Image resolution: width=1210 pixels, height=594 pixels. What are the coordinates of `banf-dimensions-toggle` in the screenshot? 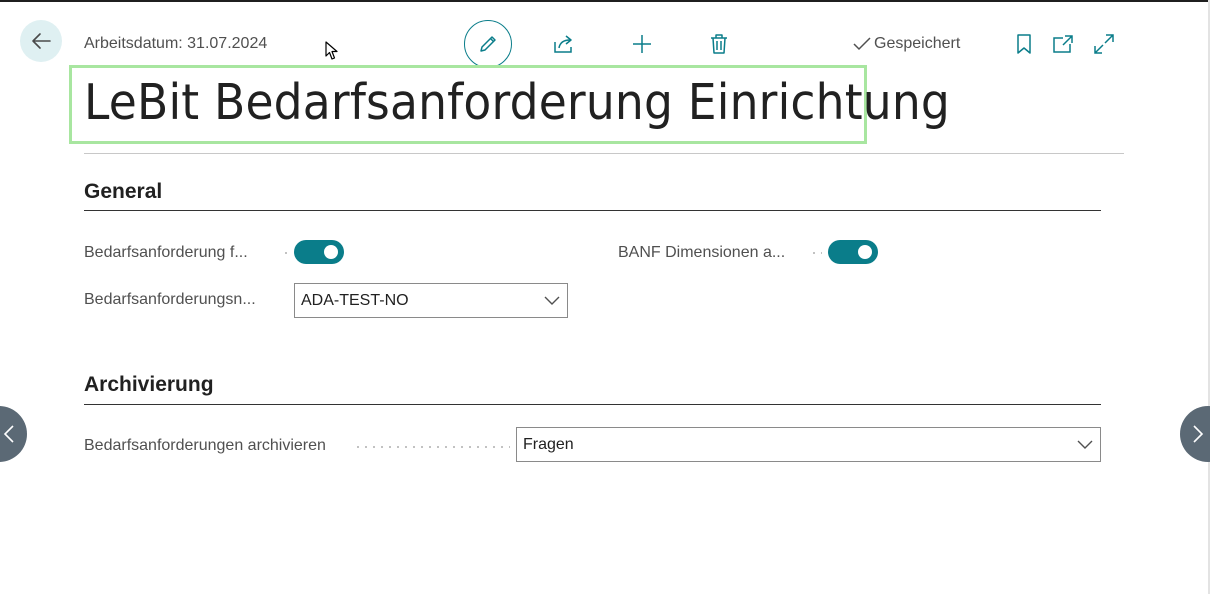 It's located at (853, 252).